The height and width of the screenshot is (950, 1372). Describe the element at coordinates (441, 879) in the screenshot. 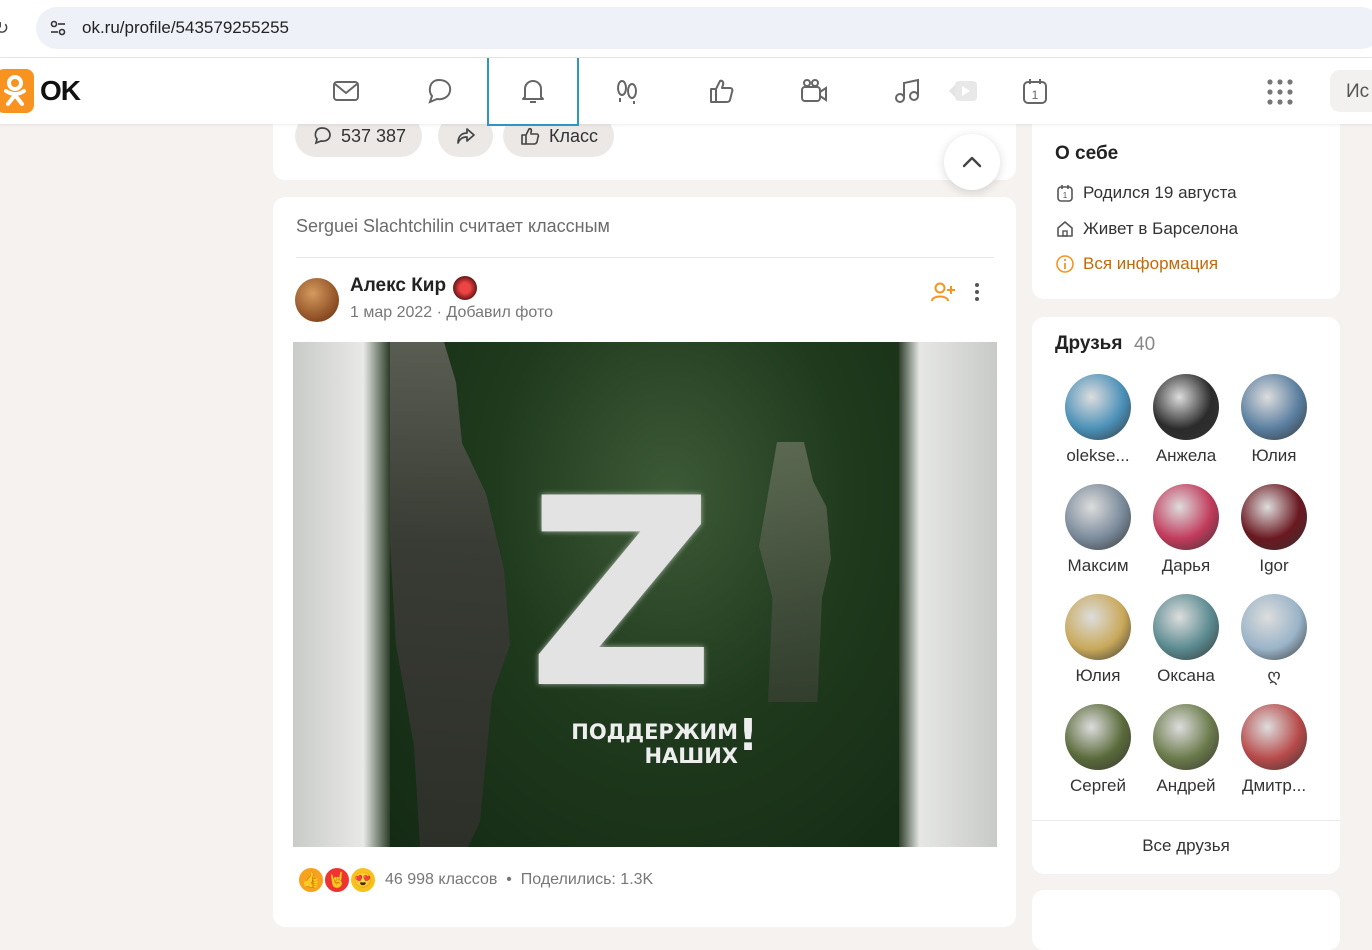

I see `likes-count: 46 998 классов` at that location.